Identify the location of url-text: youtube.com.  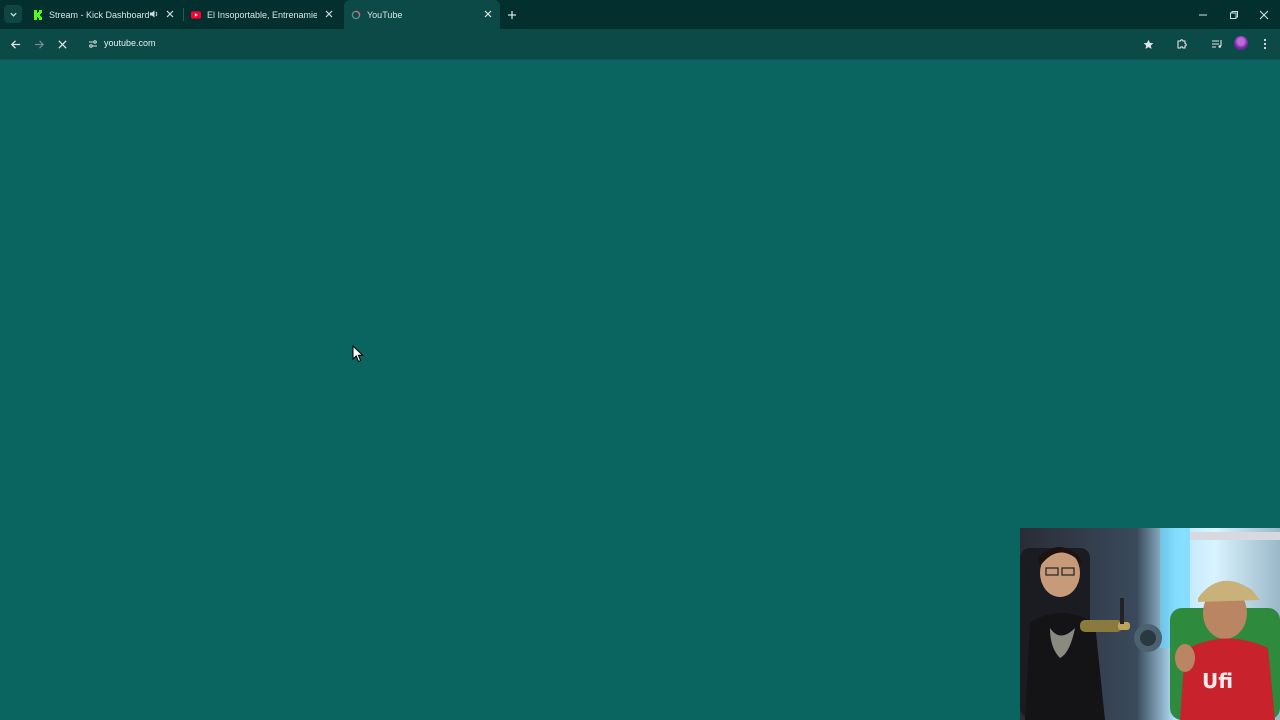
(130, 43).